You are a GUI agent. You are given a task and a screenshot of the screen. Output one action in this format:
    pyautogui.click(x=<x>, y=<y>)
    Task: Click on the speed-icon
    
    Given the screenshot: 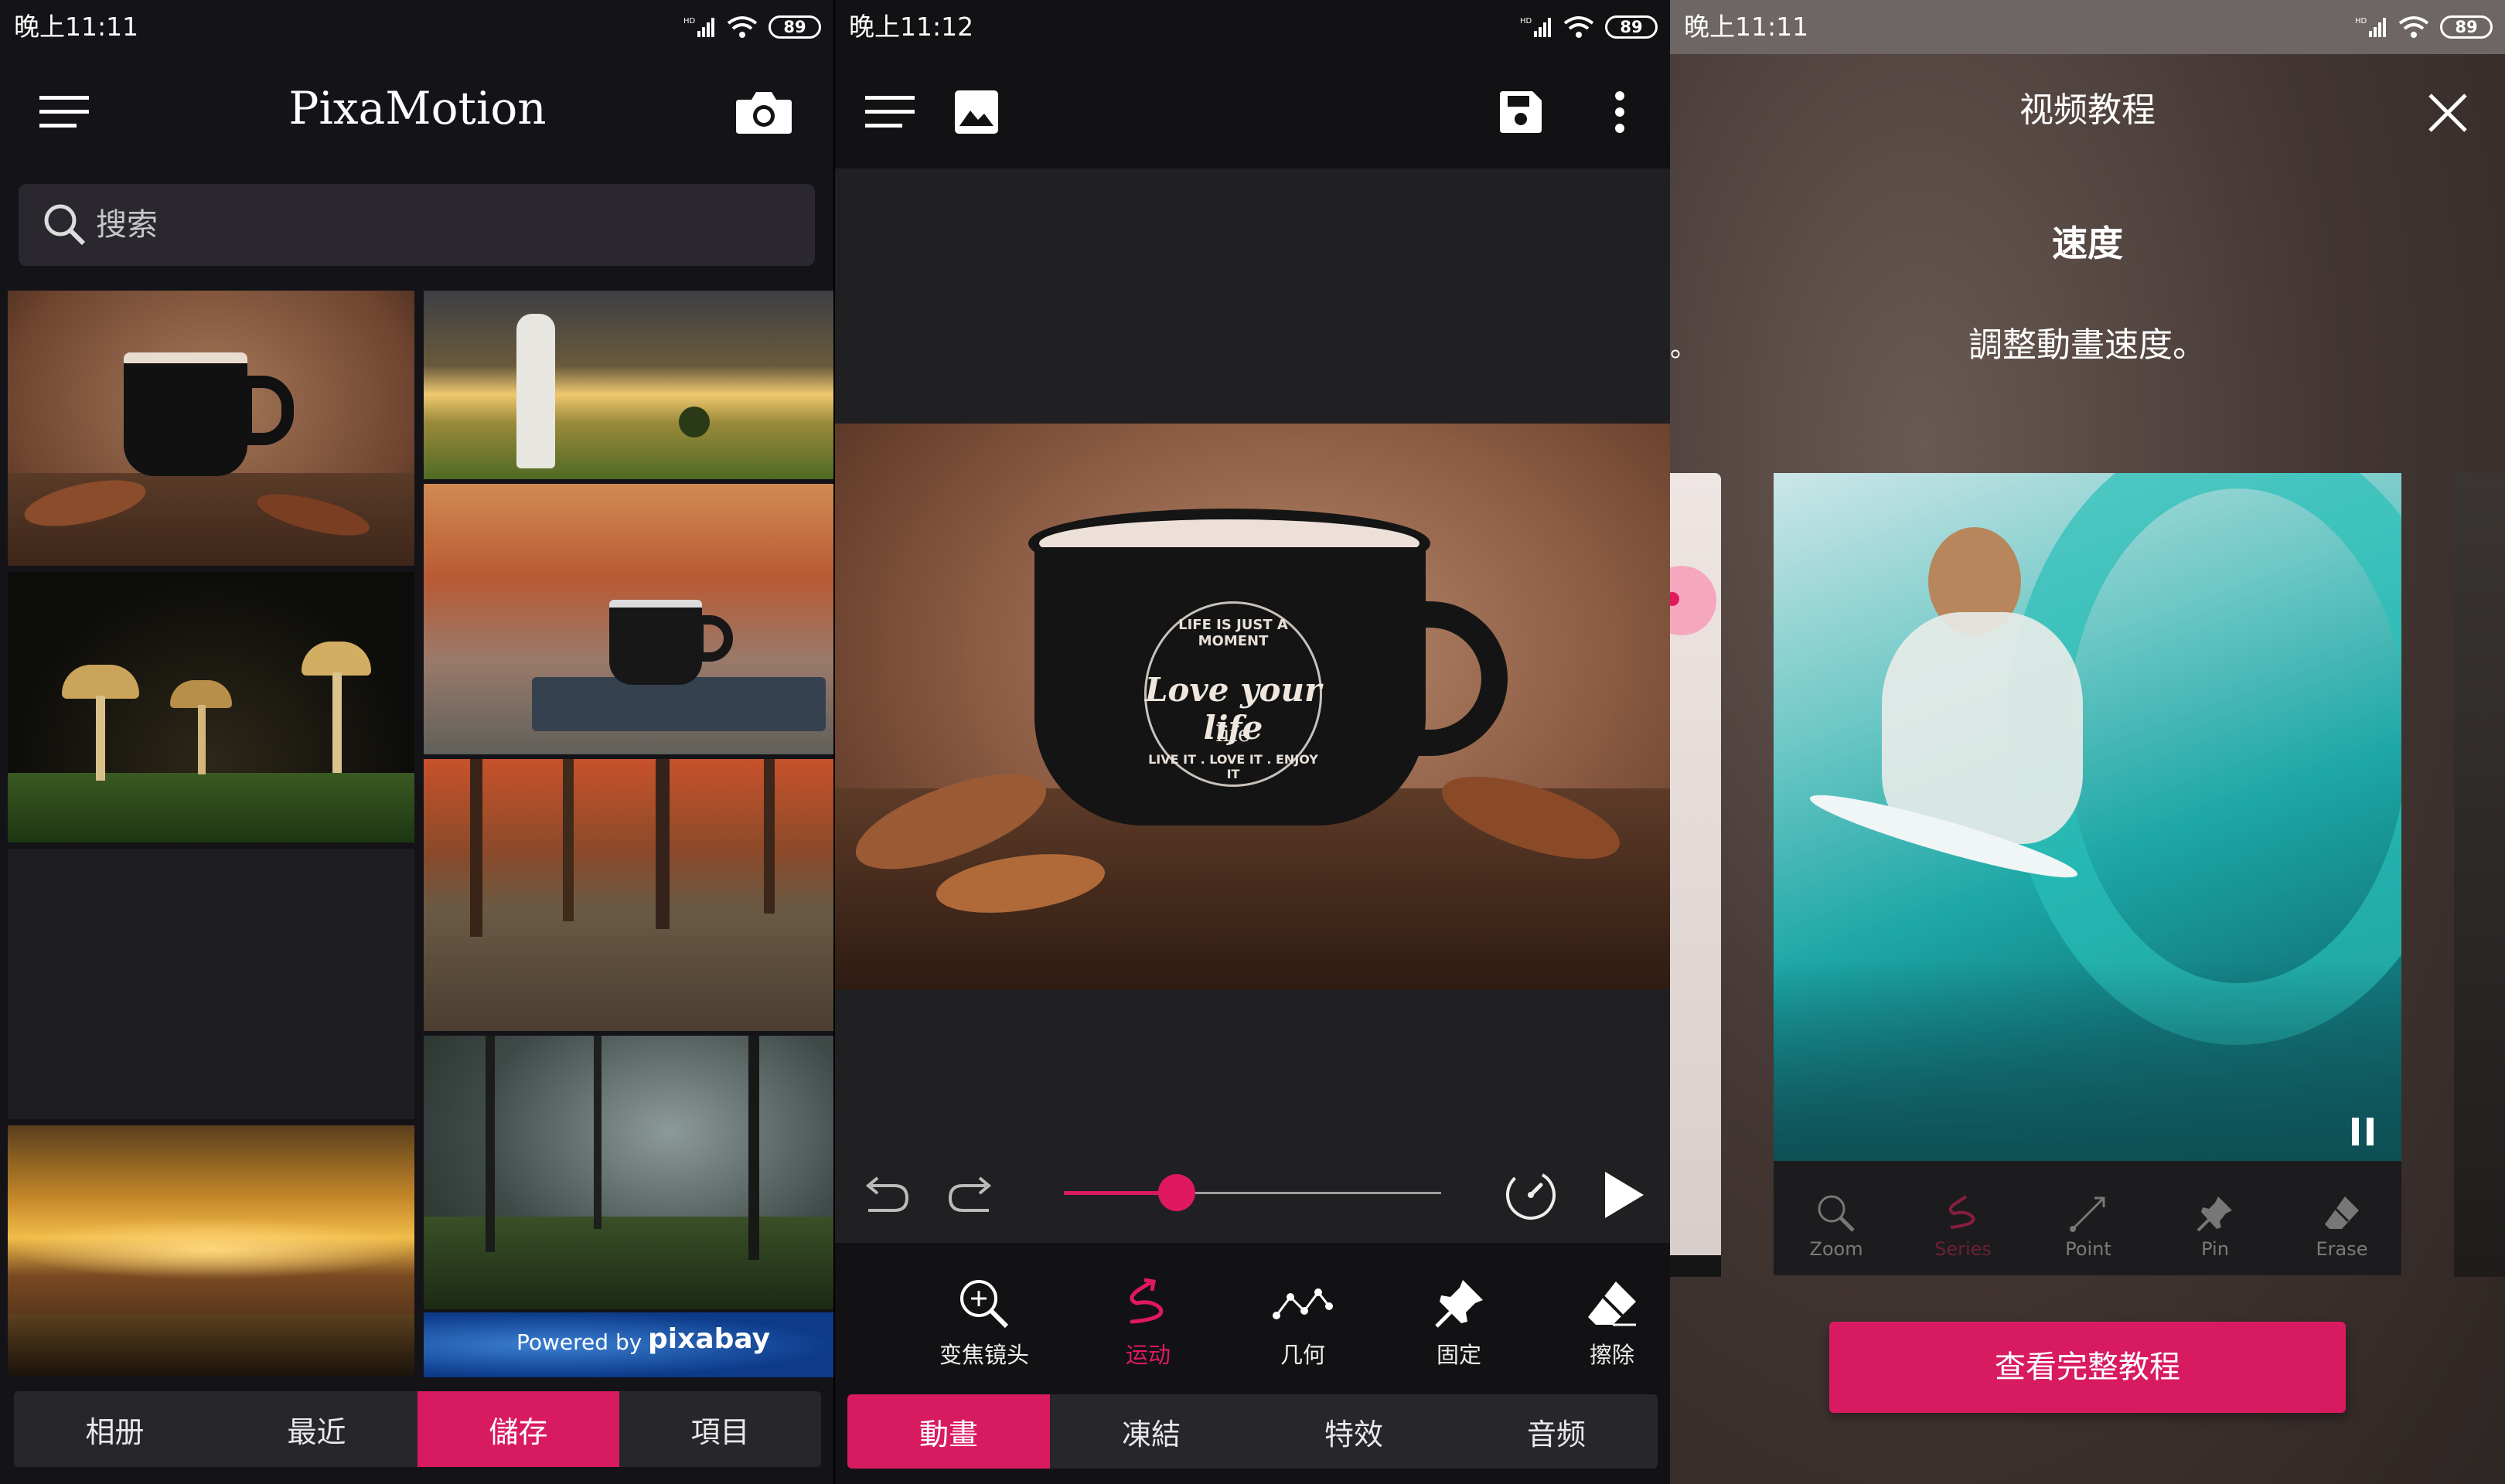 What is the action you would take?
    pyautogui.click(x=1531, y=1195)
    